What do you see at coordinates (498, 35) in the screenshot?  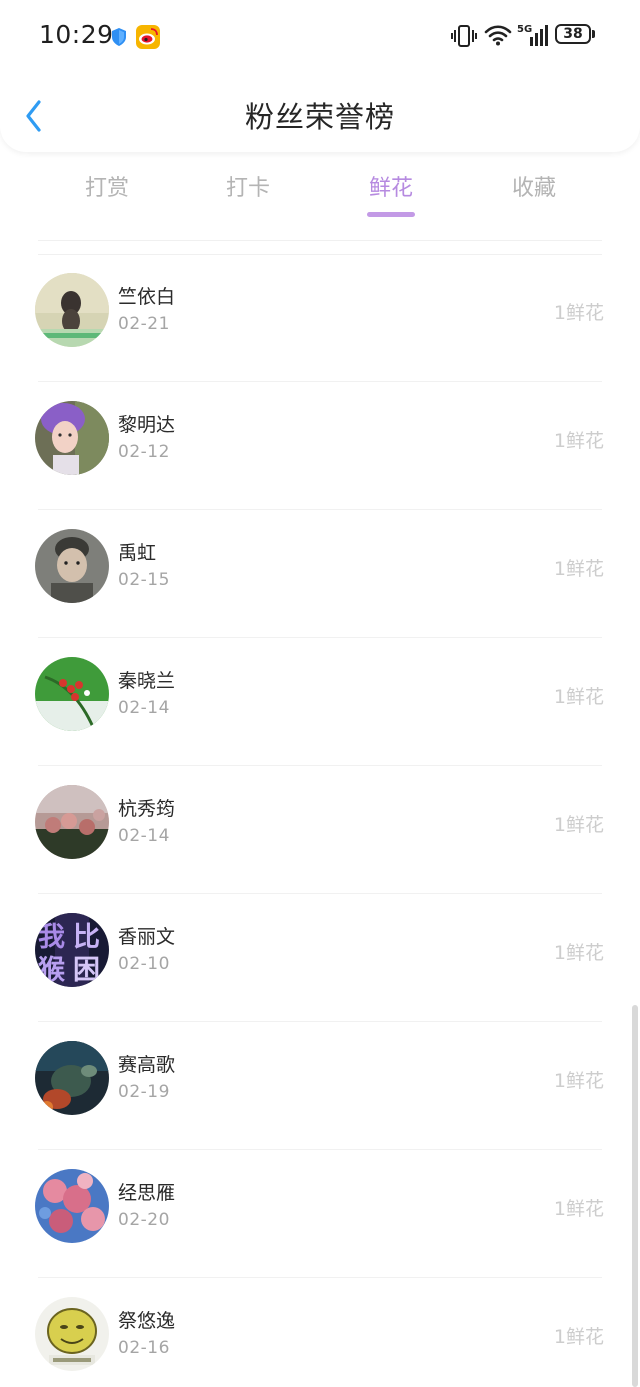 I see `wifi-icon` at bounding box center [498, 35].